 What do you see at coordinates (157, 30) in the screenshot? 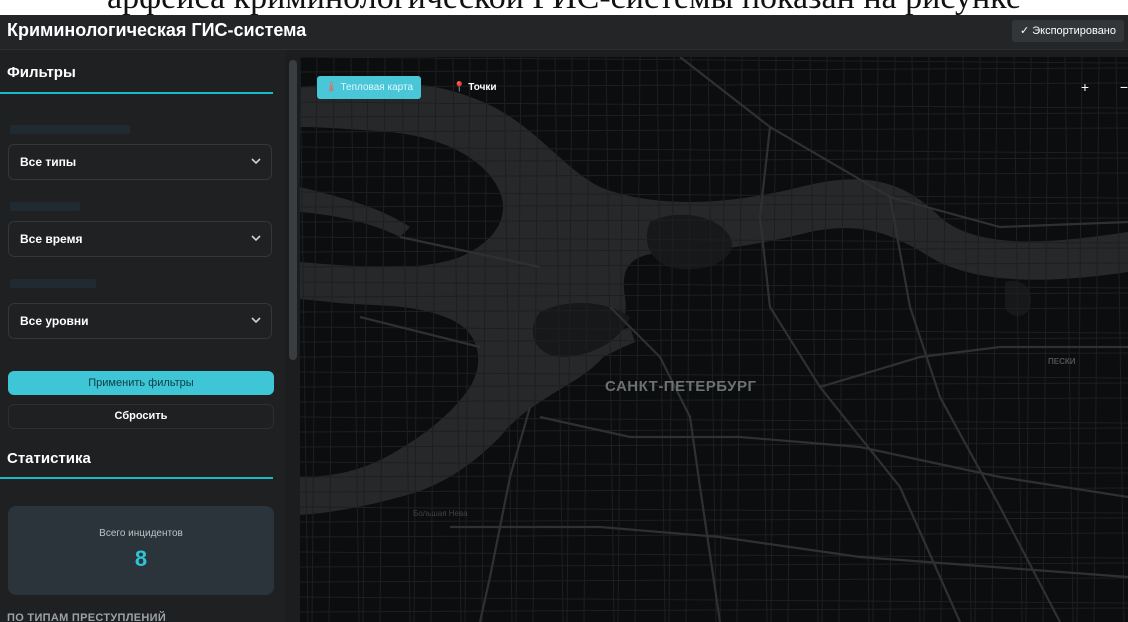
I see `app-title: Криминологическая ГИС-система` at bounding box center [157, 30].